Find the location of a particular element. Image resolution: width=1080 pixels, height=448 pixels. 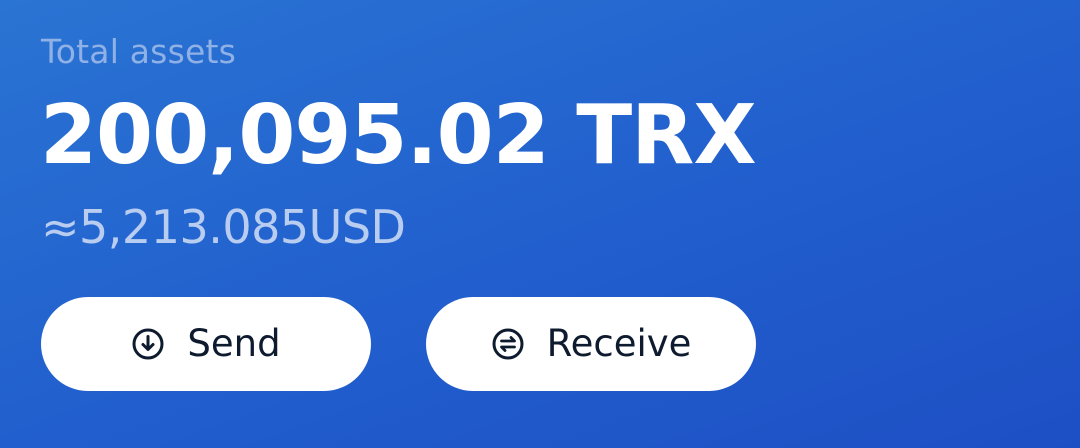

balance-amount: 200,095.02 TRX is located at coordinates (398, 135).